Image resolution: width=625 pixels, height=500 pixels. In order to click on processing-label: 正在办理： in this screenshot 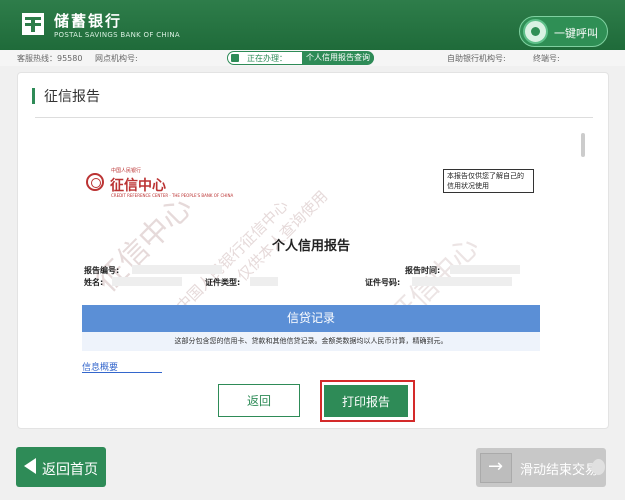, I will do `click(267, 58)`.